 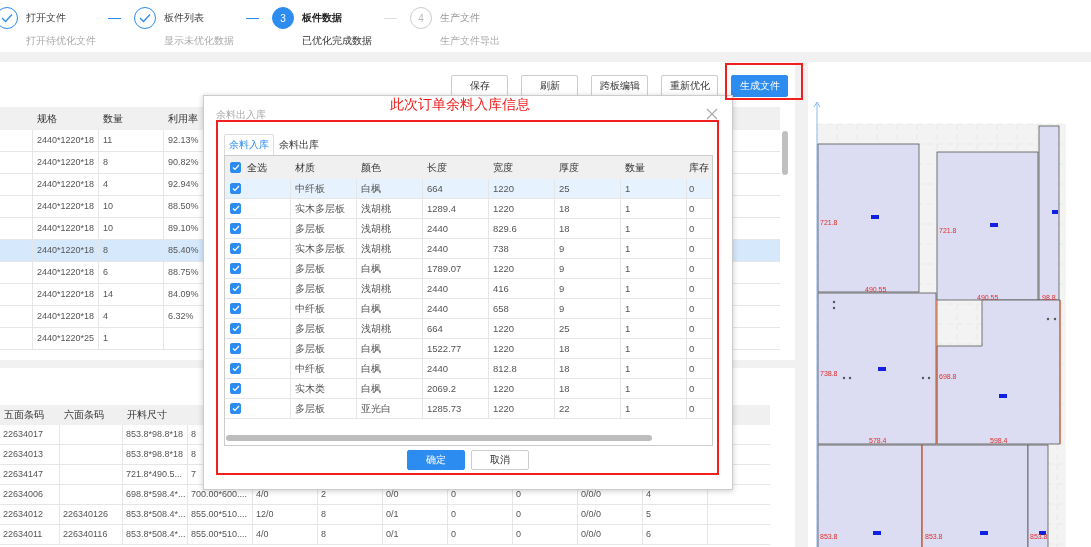 What do you see at coordinates (468, 209) in the screenshot?
I see `table-row: 实木多层板 浅胡桃 1289.4 1220 18 1 0` at bounding box center [468, 209].